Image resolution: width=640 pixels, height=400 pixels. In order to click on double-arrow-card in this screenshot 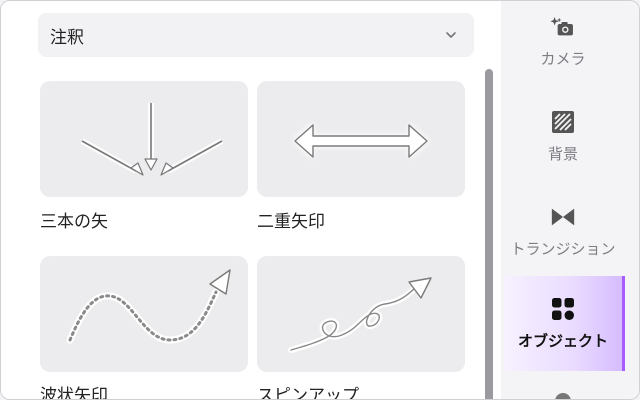, I will do `click(361, 139)`.